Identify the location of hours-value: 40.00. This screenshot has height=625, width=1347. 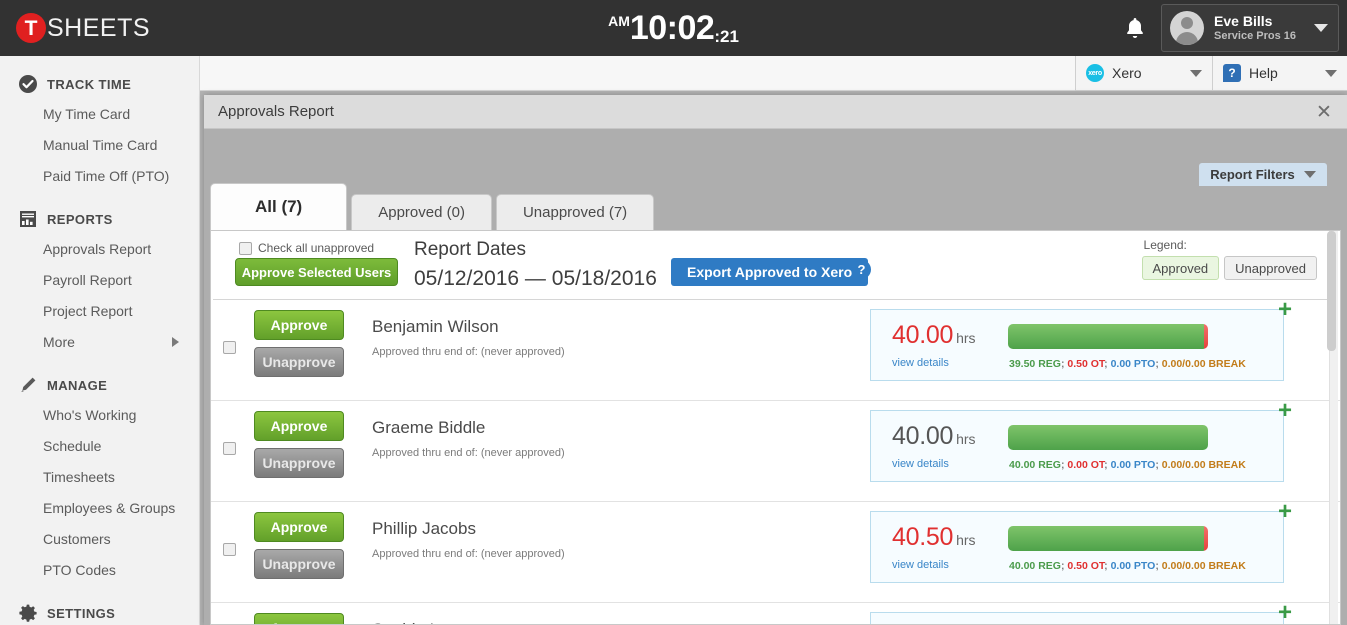
(923, 436).